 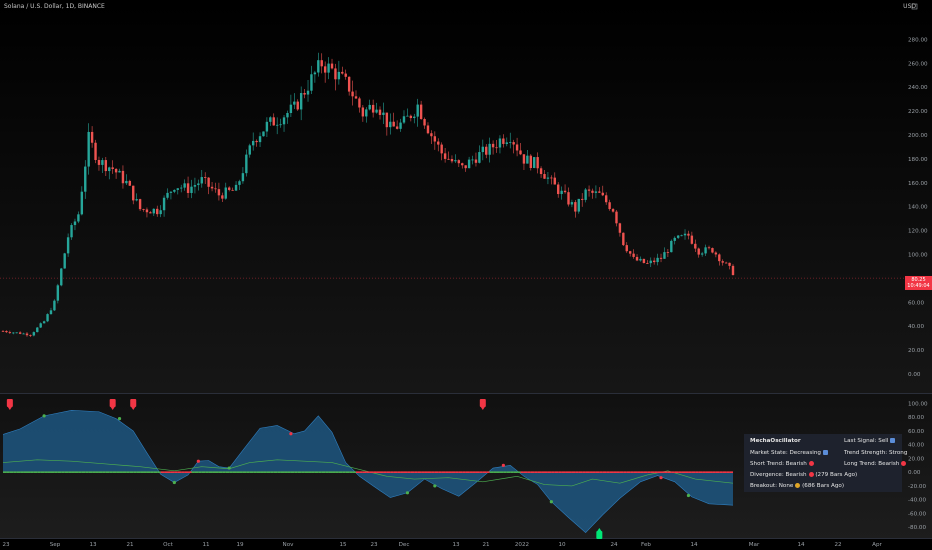 What do you see at coordinates (875, 464) in the screenshot?
I see `long-trend-row: Long Trend: Bearish` at bounding box center [875, 464].